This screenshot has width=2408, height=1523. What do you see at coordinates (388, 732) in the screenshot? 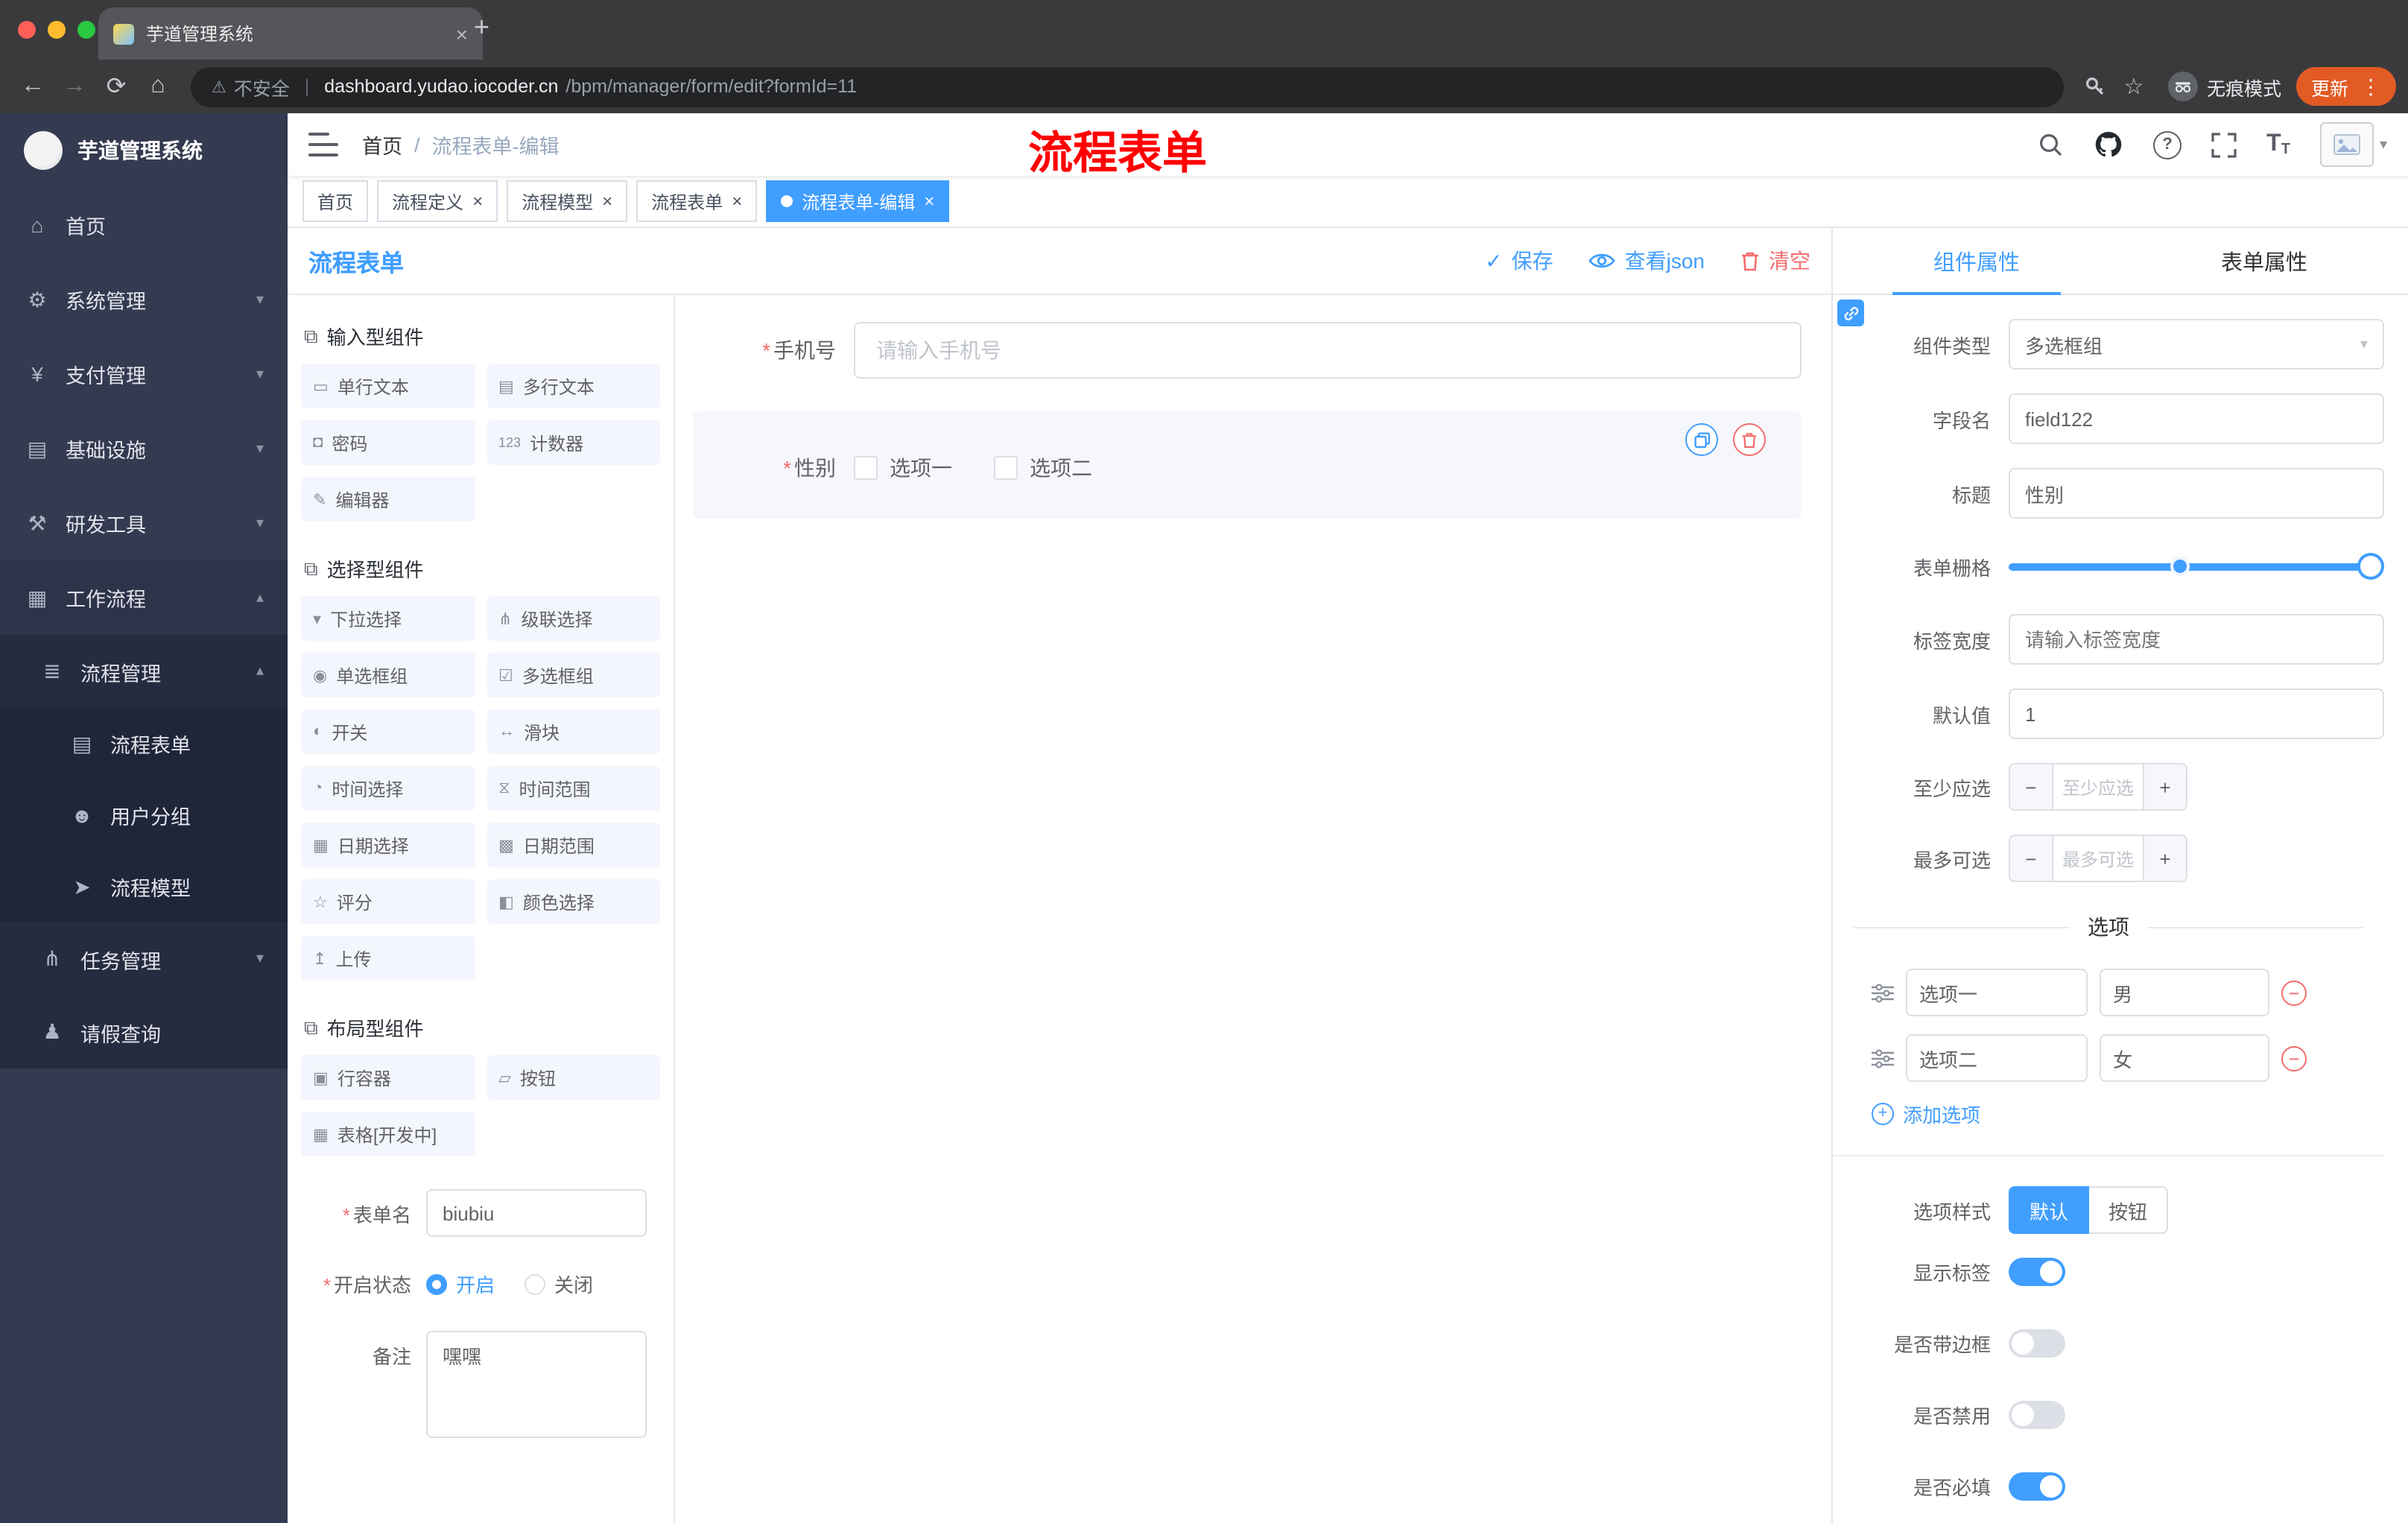
I see `component-switch: ◐ 开关` at bounding box center [388, 732].